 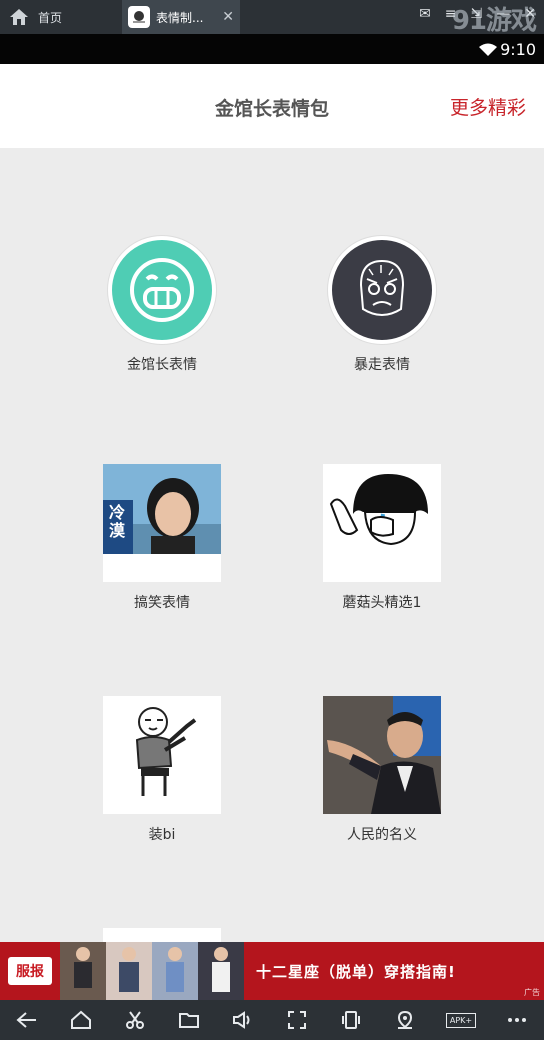 What do you see at coordinates (81, 1020) in the screenshot?
I see `home-icon` at bounding box center [81, 1020].